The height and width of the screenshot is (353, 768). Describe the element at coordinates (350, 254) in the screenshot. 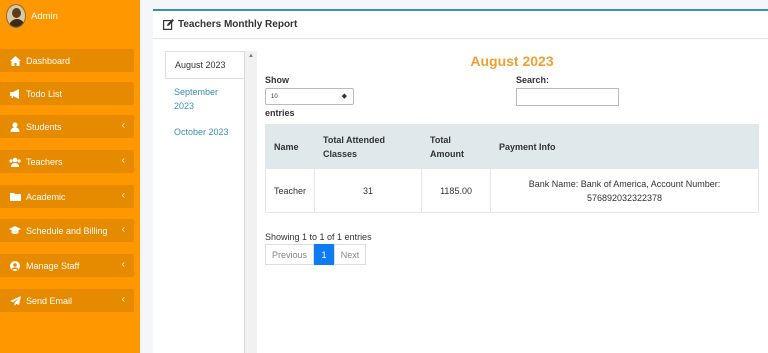

I see `next-page-button: Next` at that location.